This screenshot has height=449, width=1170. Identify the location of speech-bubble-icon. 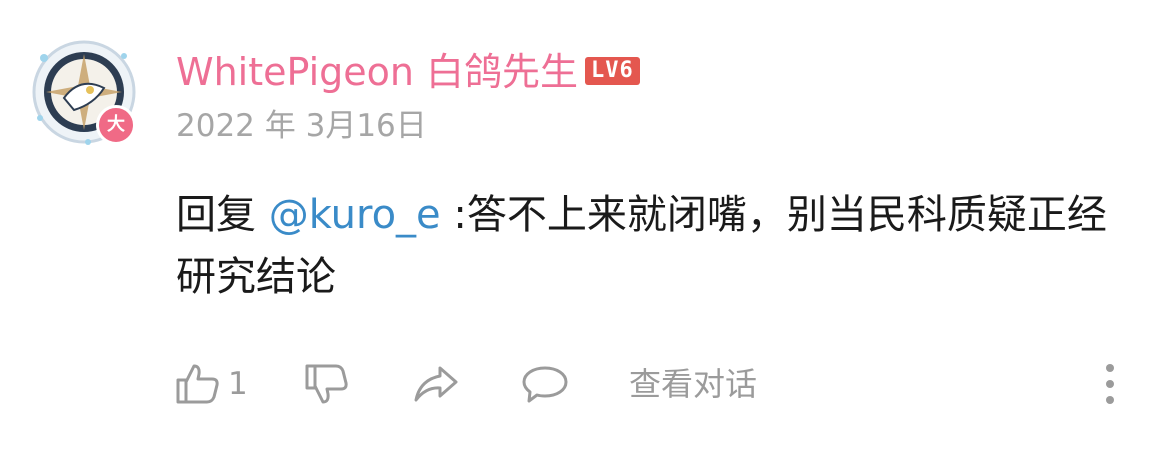
(545, 384).